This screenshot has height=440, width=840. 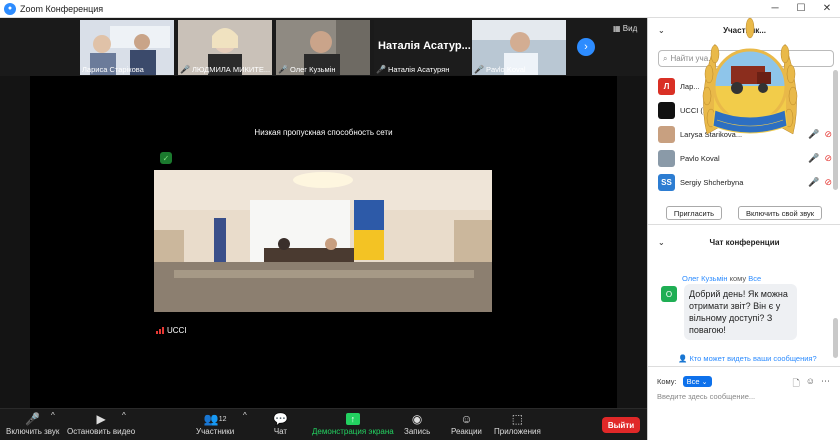 I want to click on file-icon: 🗋, so click(x=796, y=384).